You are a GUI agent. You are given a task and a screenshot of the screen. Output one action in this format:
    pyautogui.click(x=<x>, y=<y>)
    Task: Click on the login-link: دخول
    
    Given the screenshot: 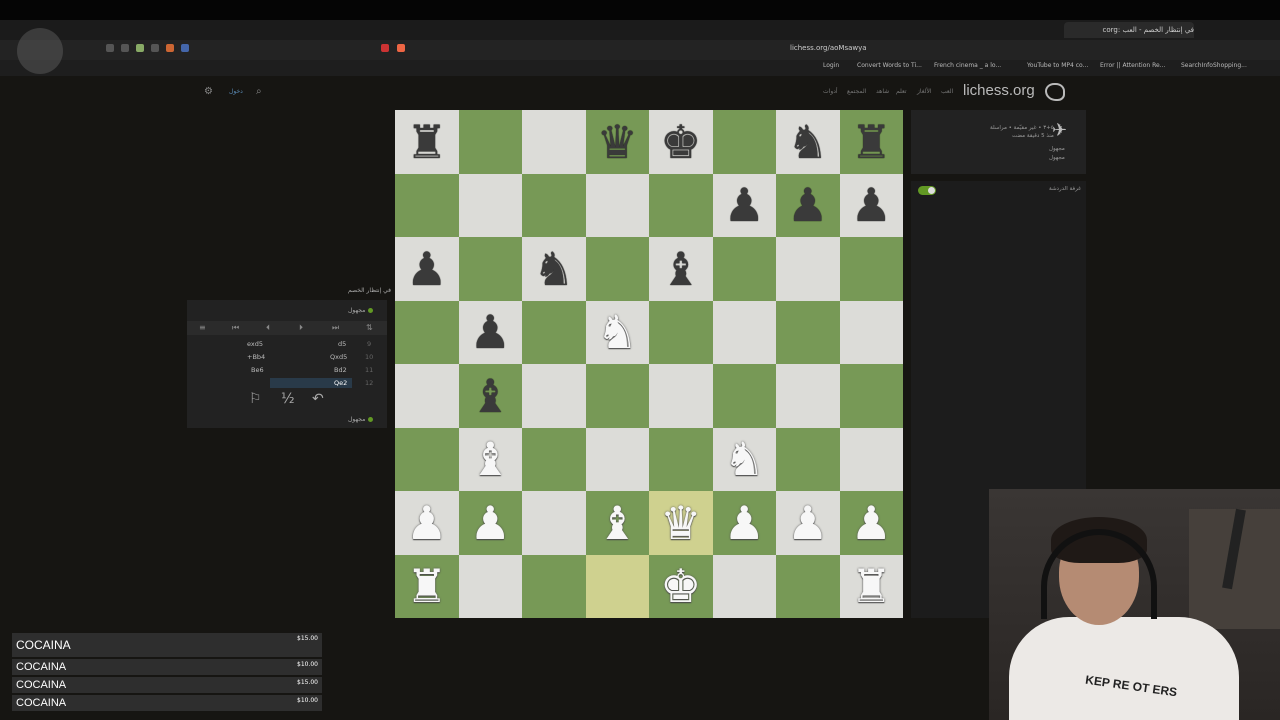 What is the action you would take?
    pyautogui.click(x=236, y=91)
    